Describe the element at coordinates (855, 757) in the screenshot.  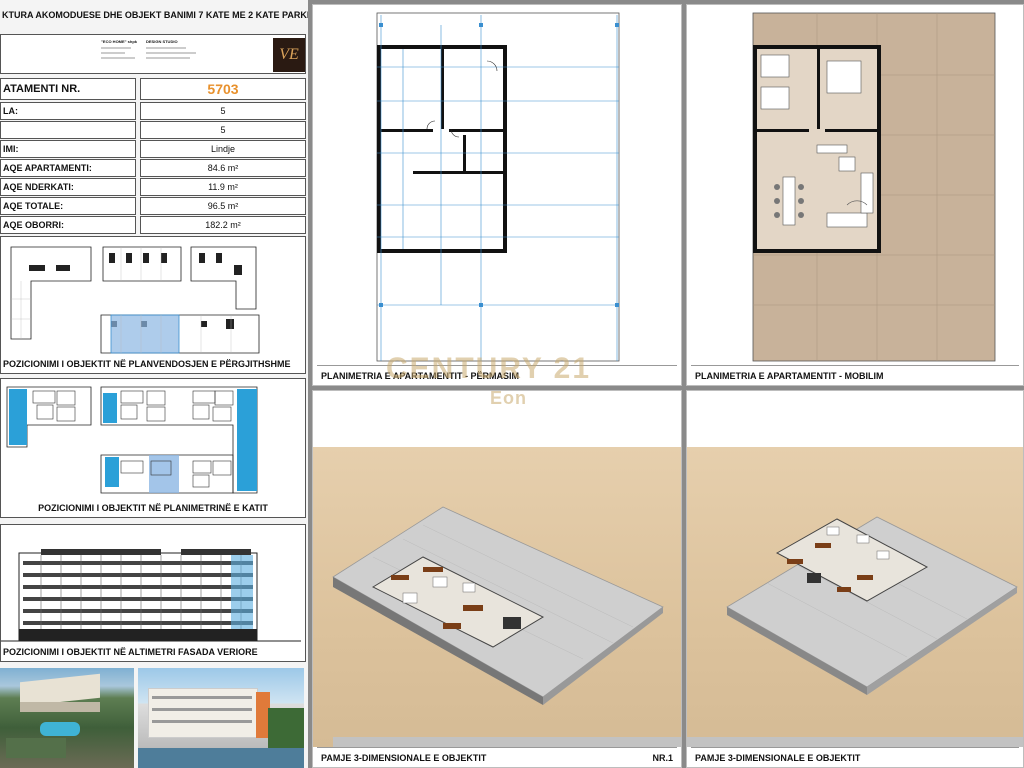
I see `view3d-right-caption: PAMJE 3-DIMENSIONALE E OBJEKTIT` at that location.